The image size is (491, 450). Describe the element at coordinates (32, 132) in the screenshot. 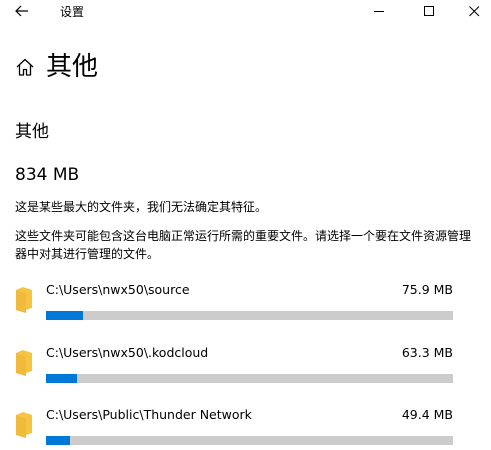

I see `section-title: 其他` at that location.